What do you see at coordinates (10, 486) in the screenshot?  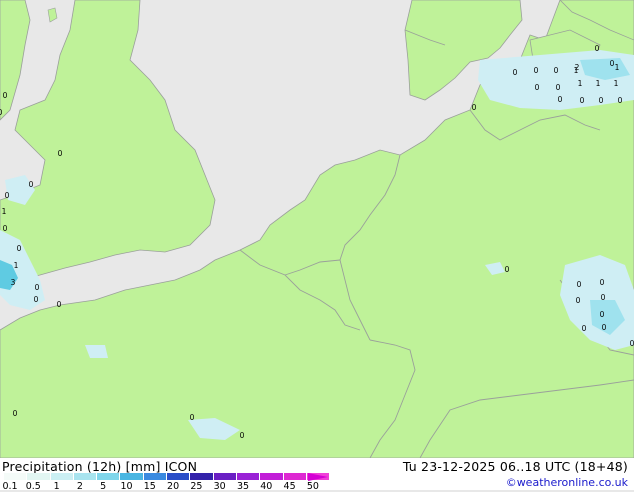 I see `legend-tick-label: 0.1` at bounding box center [10, 486].